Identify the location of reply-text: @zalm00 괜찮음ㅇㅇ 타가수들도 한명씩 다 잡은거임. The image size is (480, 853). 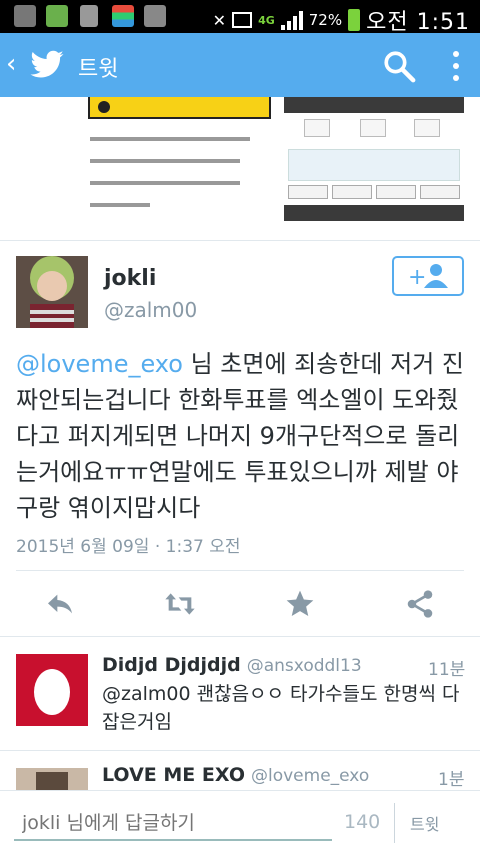
(281, 708).